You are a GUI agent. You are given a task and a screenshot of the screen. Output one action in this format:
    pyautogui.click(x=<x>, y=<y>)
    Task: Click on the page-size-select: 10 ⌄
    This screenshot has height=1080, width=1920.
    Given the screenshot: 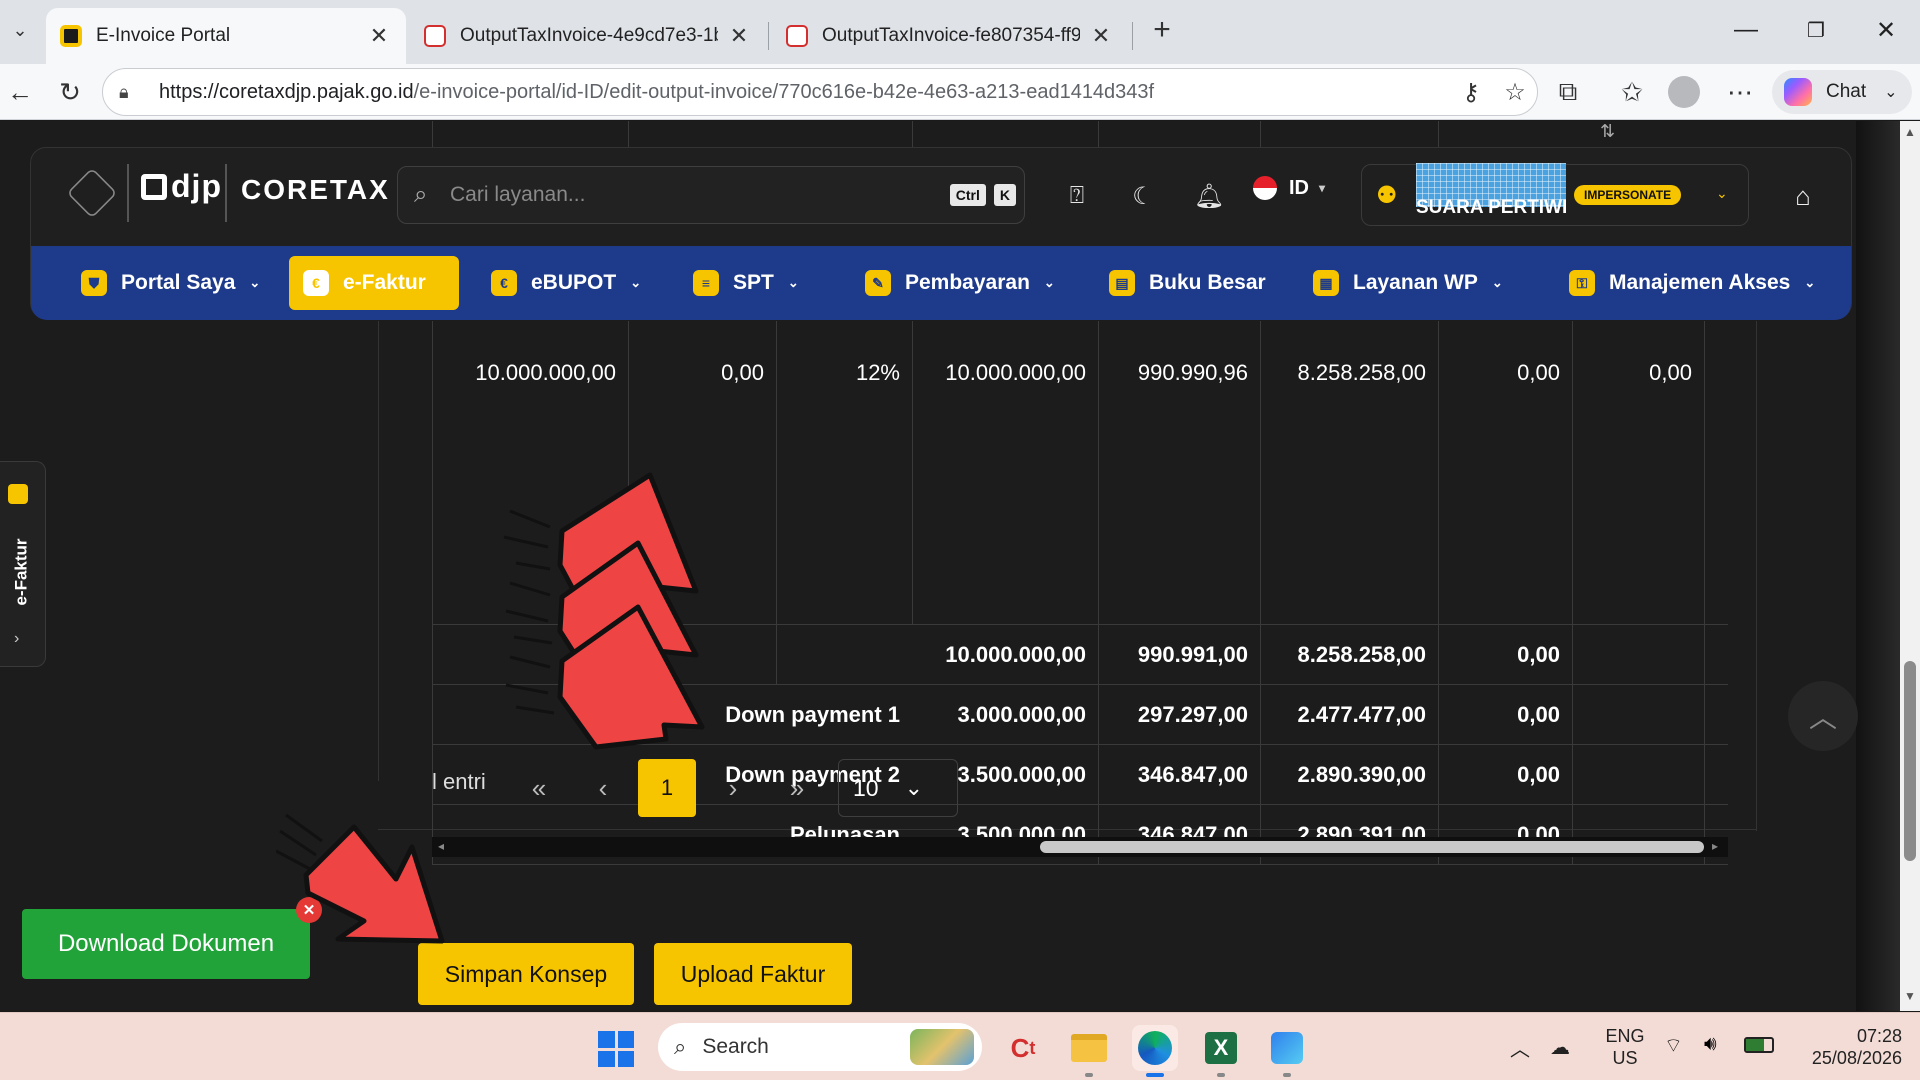 What is the action you would take?
    pyautogui.click(x=898, y=788)
    